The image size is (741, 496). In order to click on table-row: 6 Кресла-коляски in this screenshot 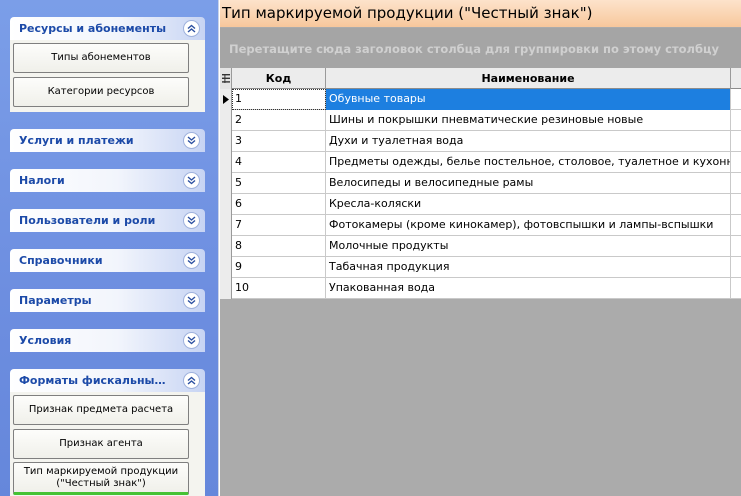, I will do `click(480, 204)`.